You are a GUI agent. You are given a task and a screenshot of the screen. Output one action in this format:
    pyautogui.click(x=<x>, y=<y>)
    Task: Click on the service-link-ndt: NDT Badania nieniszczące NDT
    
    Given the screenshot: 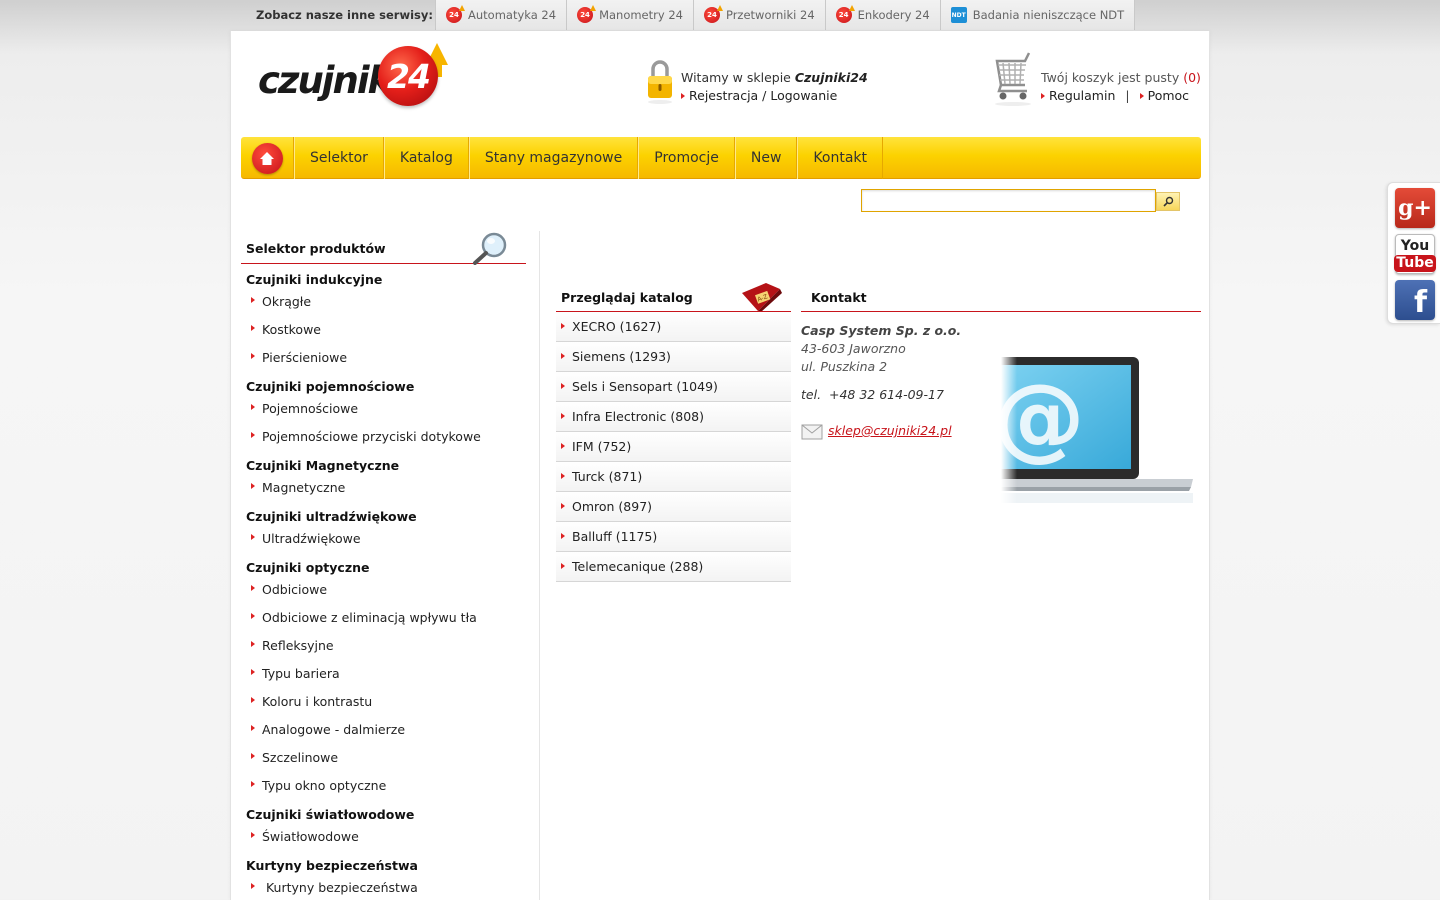 What is the action you would take?
    pyautogui.click(x=1037, y=15)
    